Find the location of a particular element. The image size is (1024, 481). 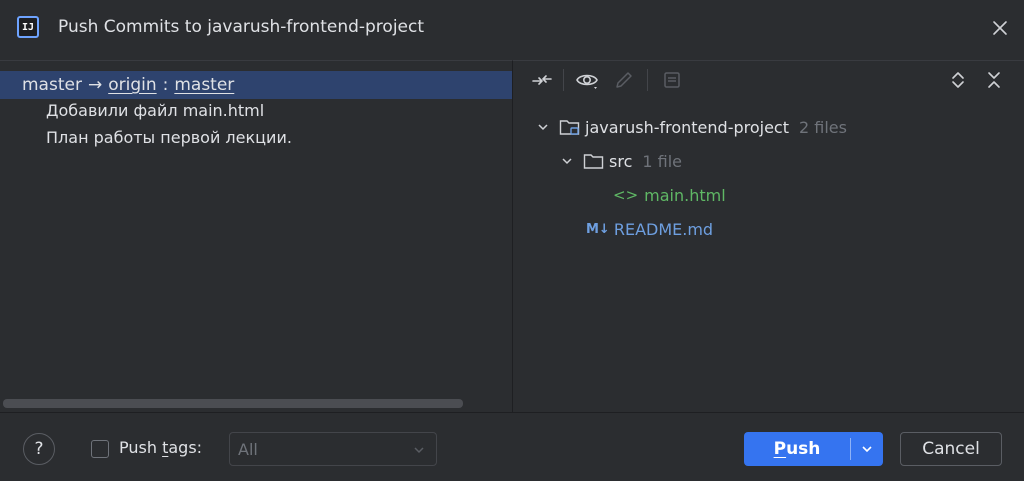

close-button is located at coordinates (1000, 28).